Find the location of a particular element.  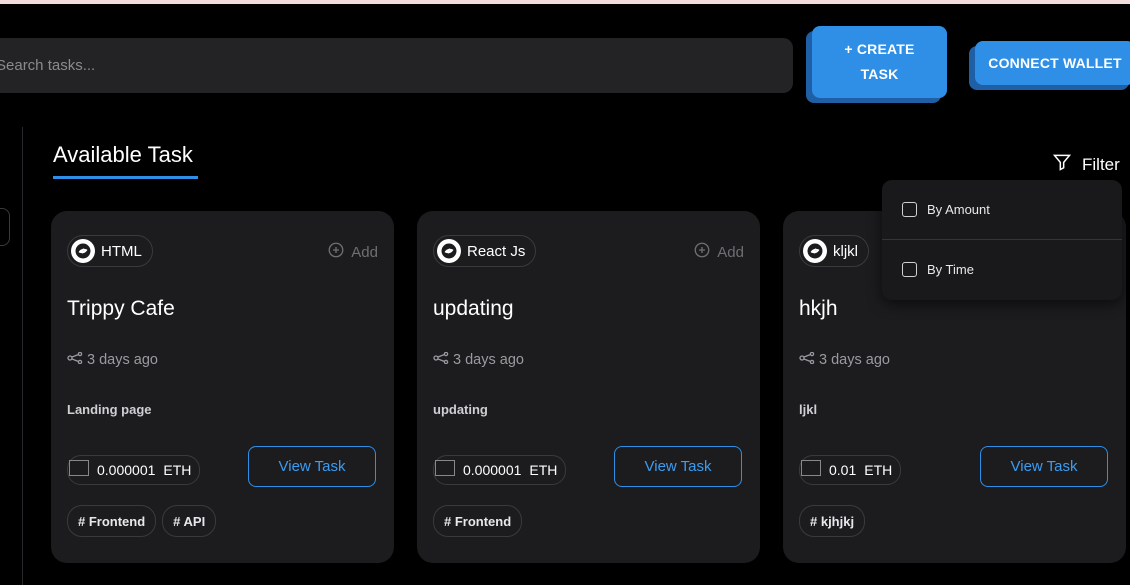

sidebar-edge-item is located at coordinates (5, 227).